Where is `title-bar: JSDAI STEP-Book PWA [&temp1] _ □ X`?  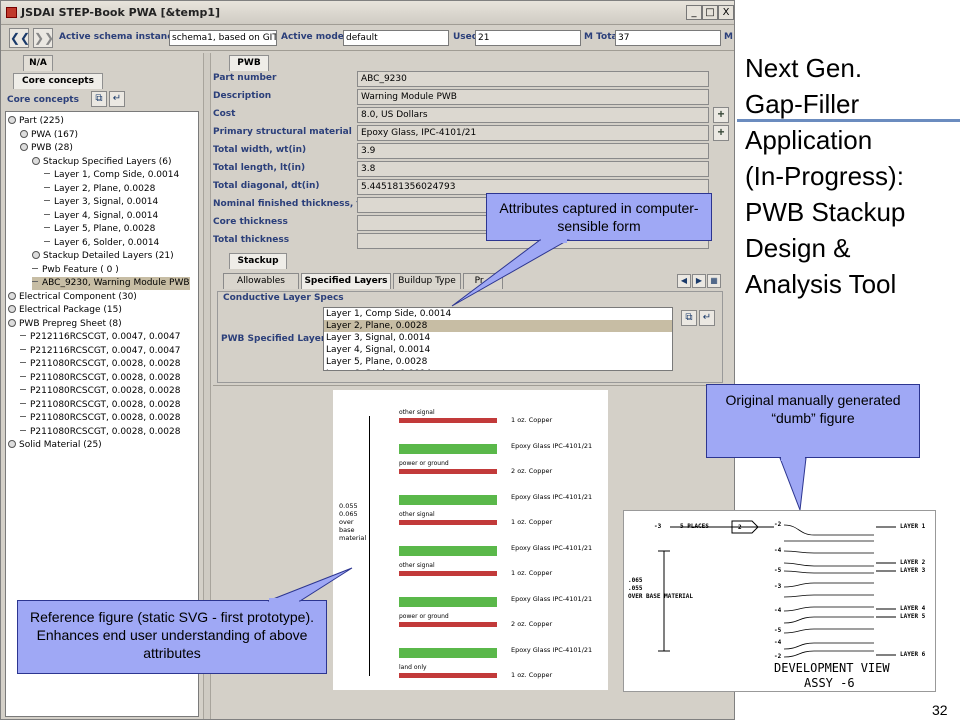 title-bar: JSDAI STEP-Book PWA [&temp1] _ □ X is located at coordinates (367, 13).